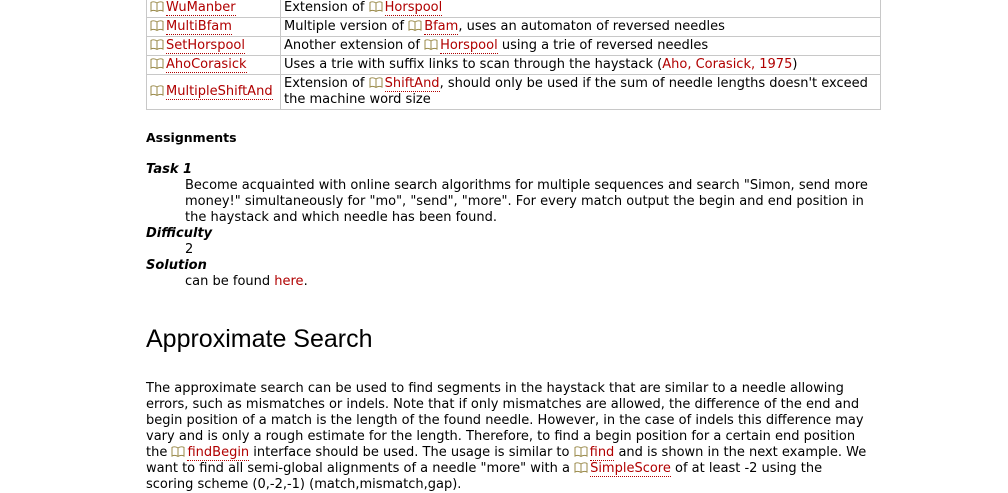 The width and height of the screenshot is (1008, 493). Describe the element at coordinates (199, 27) in the screenshot. I see `algorithm-name-link: MultiBfam` at that location.